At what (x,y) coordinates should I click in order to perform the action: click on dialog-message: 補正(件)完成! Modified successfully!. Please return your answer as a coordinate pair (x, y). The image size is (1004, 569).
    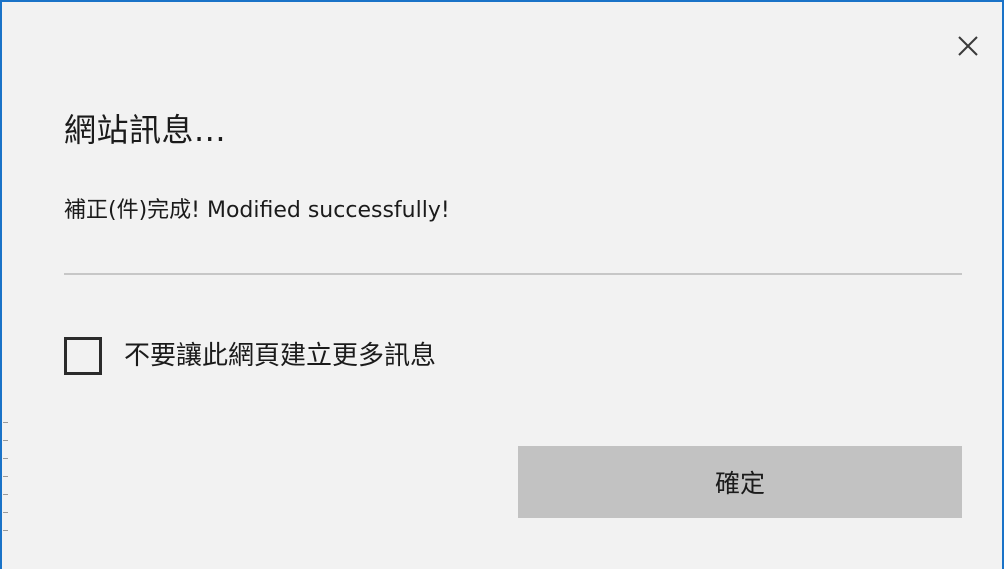
    Looking at the image, I should click on (257, 210).